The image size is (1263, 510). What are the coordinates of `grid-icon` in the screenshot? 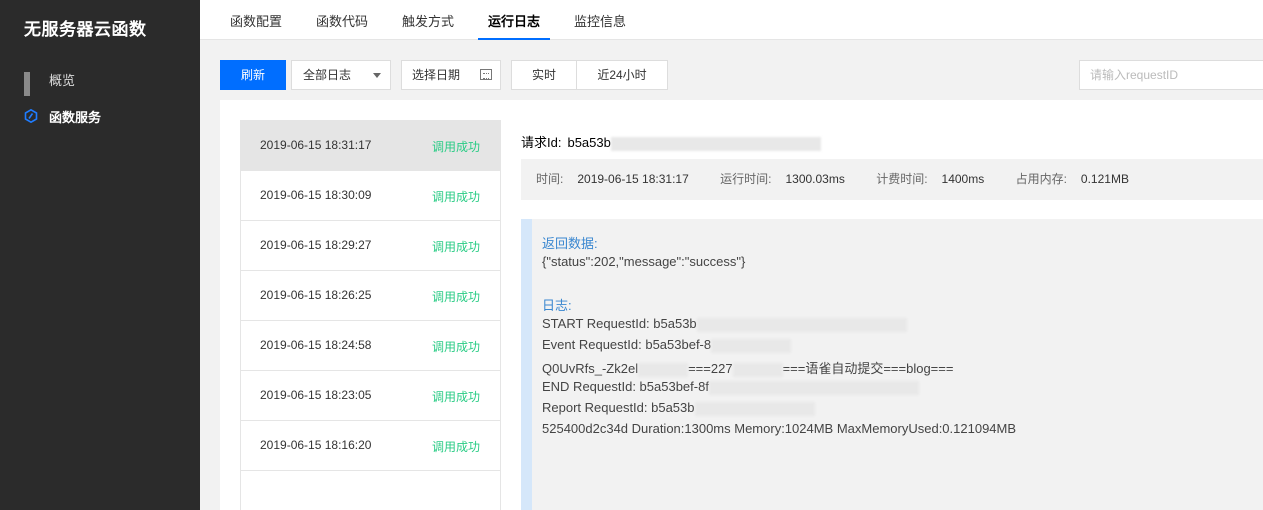 It's located at (31, 84).